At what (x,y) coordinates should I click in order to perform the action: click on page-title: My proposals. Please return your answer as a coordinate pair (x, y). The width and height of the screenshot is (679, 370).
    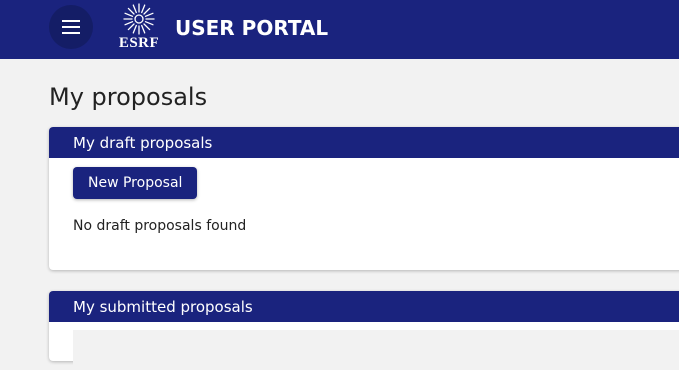
    Looking at the image, I should click on (128, 97).